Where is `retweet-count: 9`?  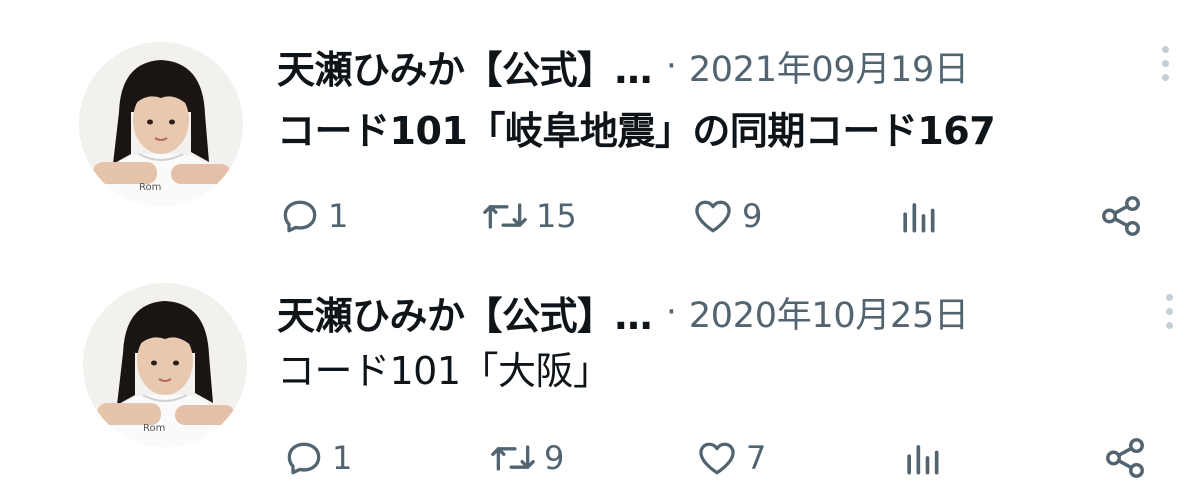
retweet-count: 9 is located at coordinates (554, 458).